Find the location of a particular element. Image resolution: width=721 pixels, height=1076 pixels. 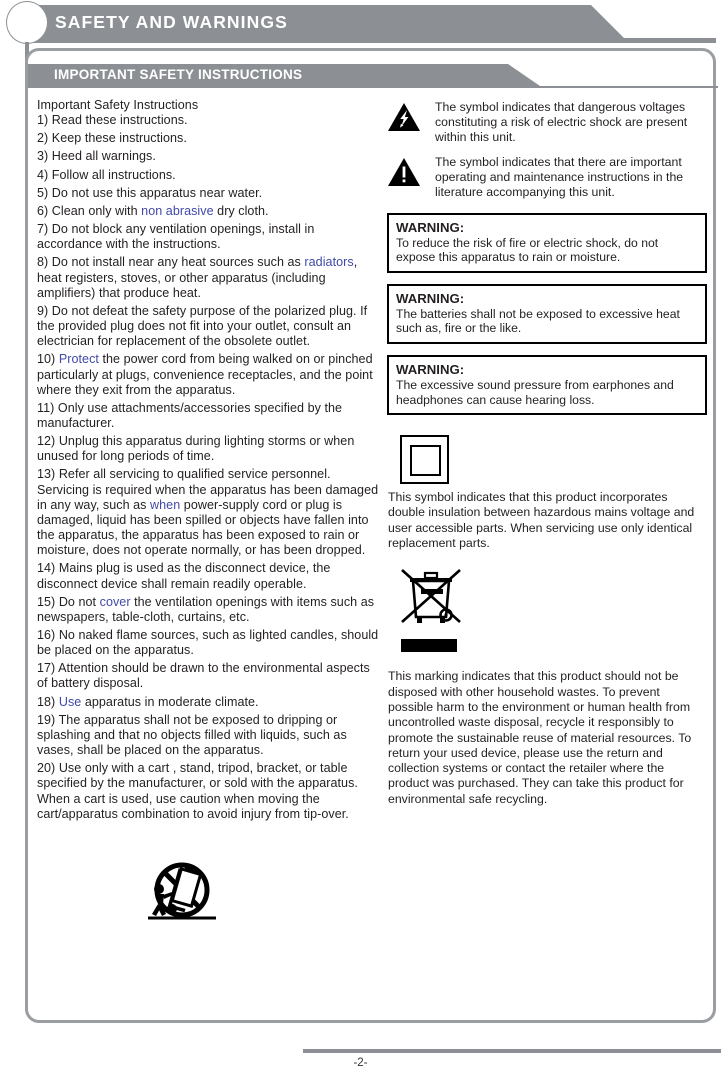

highlighted-term: when is located at coordinates (165, 504).